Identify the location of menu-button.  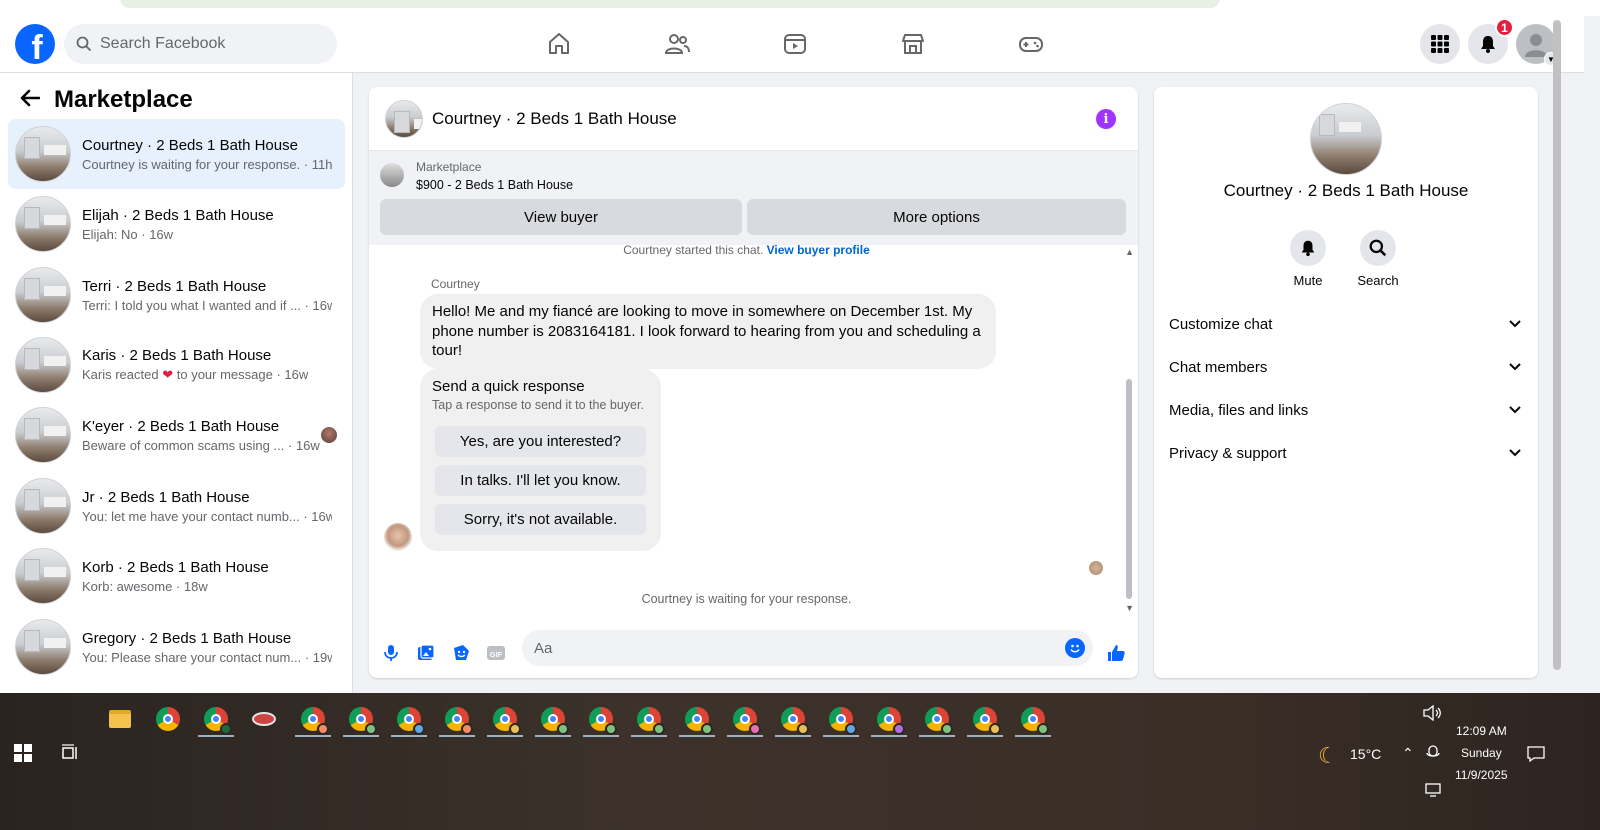
(1440, 44).